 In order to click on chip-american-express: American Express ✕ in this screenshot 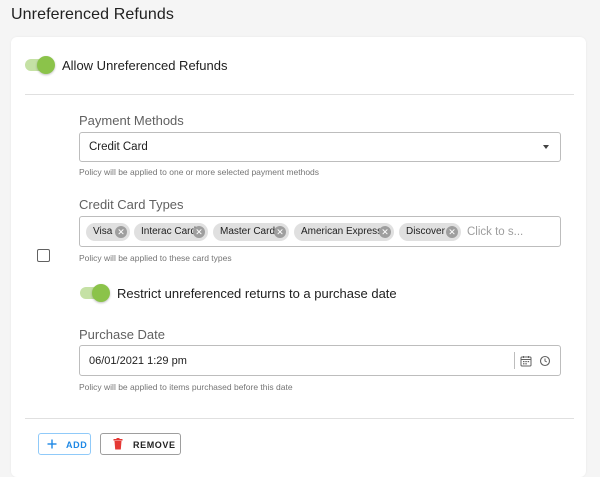, I will do `click(344, 232)`.